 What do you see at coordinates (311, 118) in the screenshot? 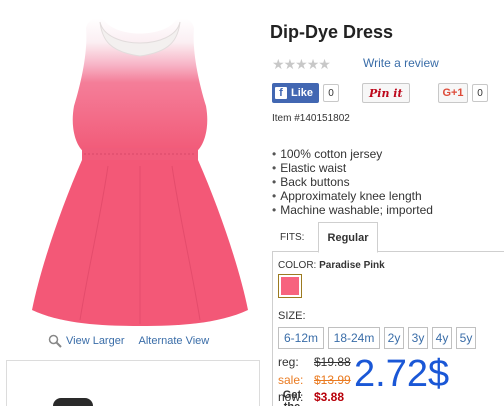
I see `item-number: Item #140151802` at bounding box center [311, 118].